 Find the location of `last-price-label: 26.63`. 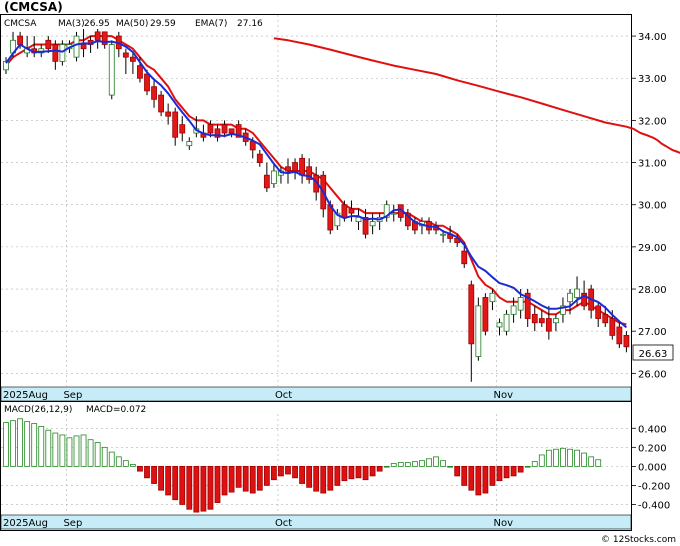

last-price-label: 26.63 is located at coordinates (653, 354).